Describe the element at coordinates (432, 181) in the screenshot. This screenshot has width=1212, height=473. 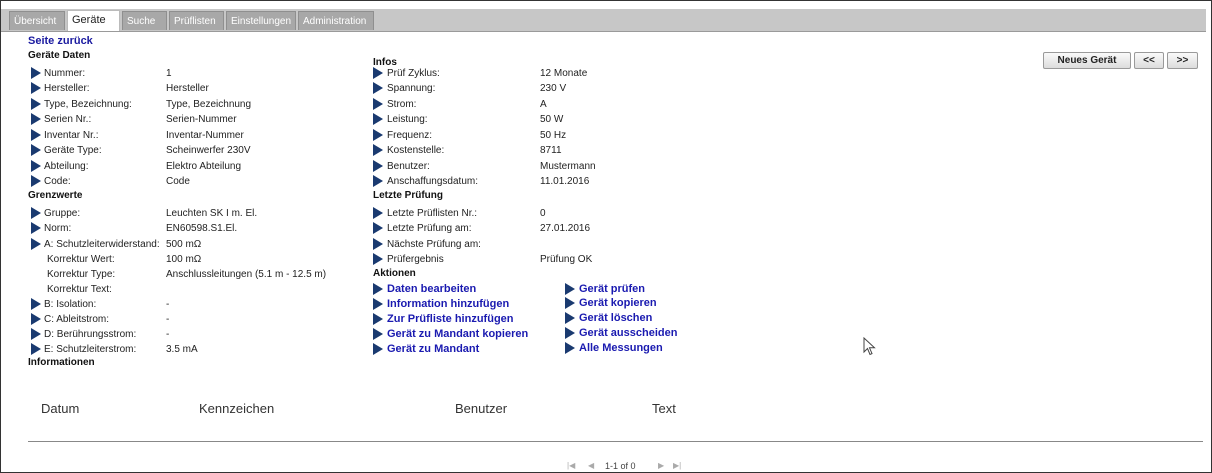
I see `field-label: Anschaffungsdatum:` at that location.